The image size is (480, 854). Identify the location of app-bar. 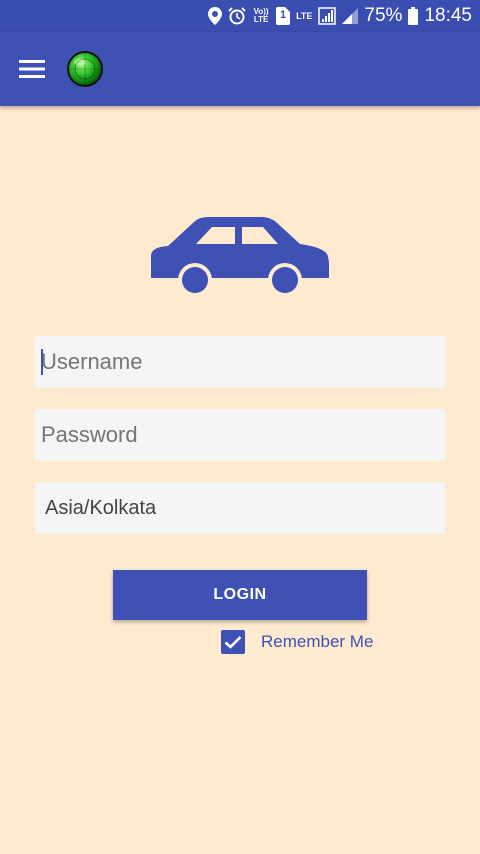
(240, 69).